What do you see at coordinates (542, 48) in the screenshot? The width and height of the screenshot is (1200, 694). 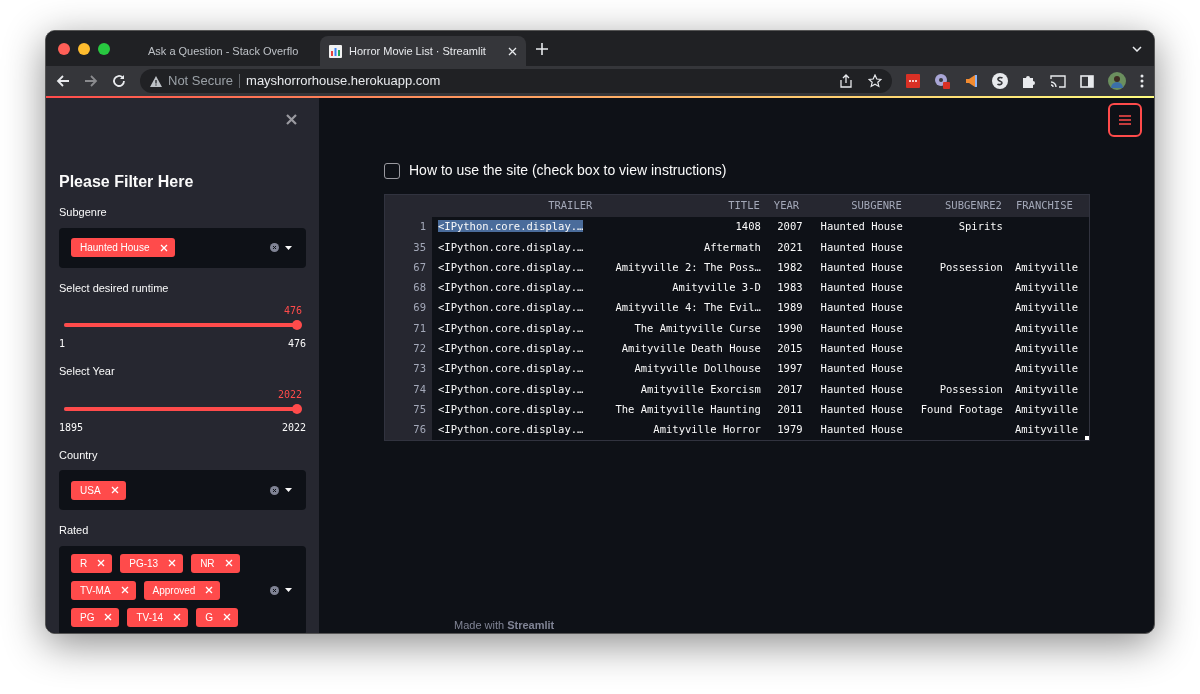 I see `new-tab-button` at bounding box center [542, 48].